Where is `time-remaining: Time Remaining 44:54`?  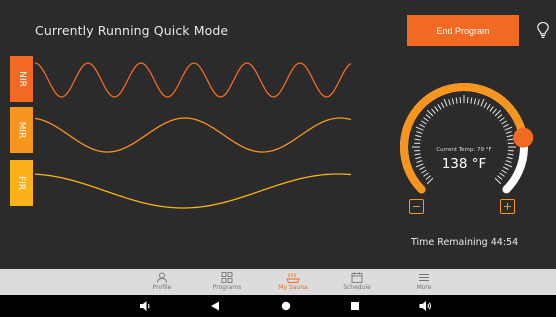
time-remaining: Time Remaining 44:54 is located at coordinates (465, 242).